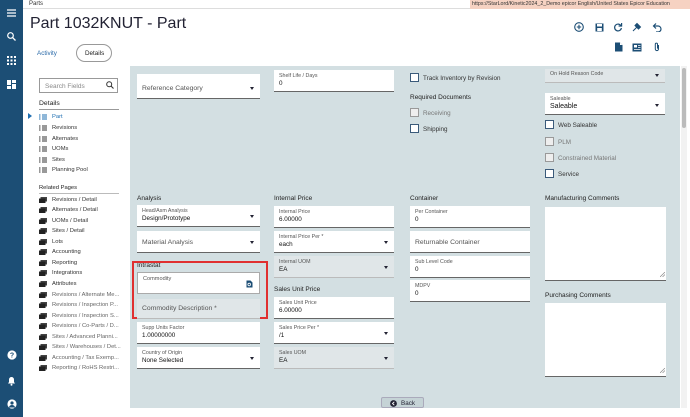  I want to click on commodity-description-field: Commodity Description *, so click(198, 309).